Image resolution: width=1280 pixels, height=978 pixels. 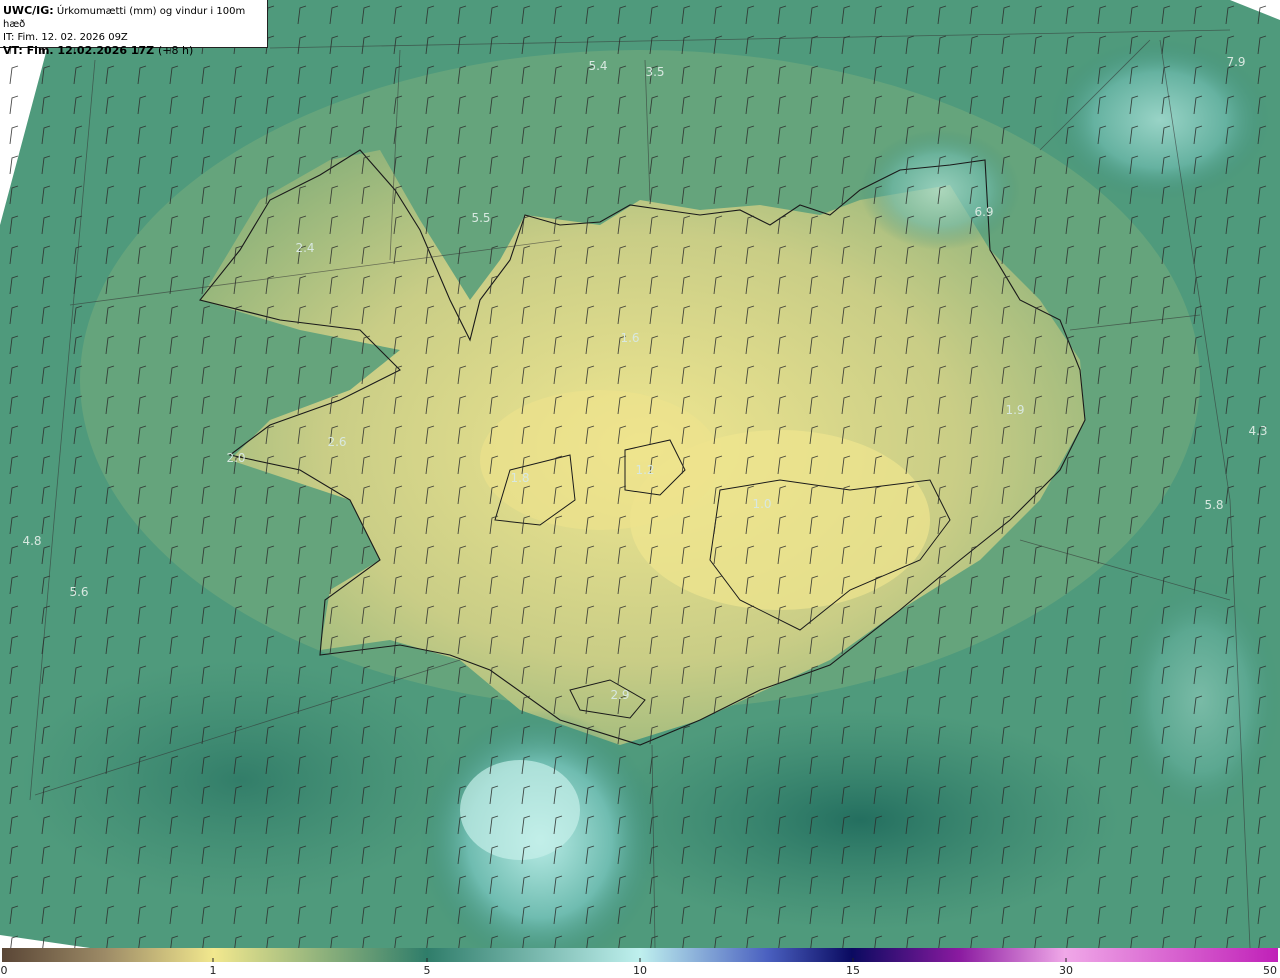 What do you see at coordinates (213, 970) in the screenshot?
I see `colorbar-tick: 1` at bounding box center [213, 970].